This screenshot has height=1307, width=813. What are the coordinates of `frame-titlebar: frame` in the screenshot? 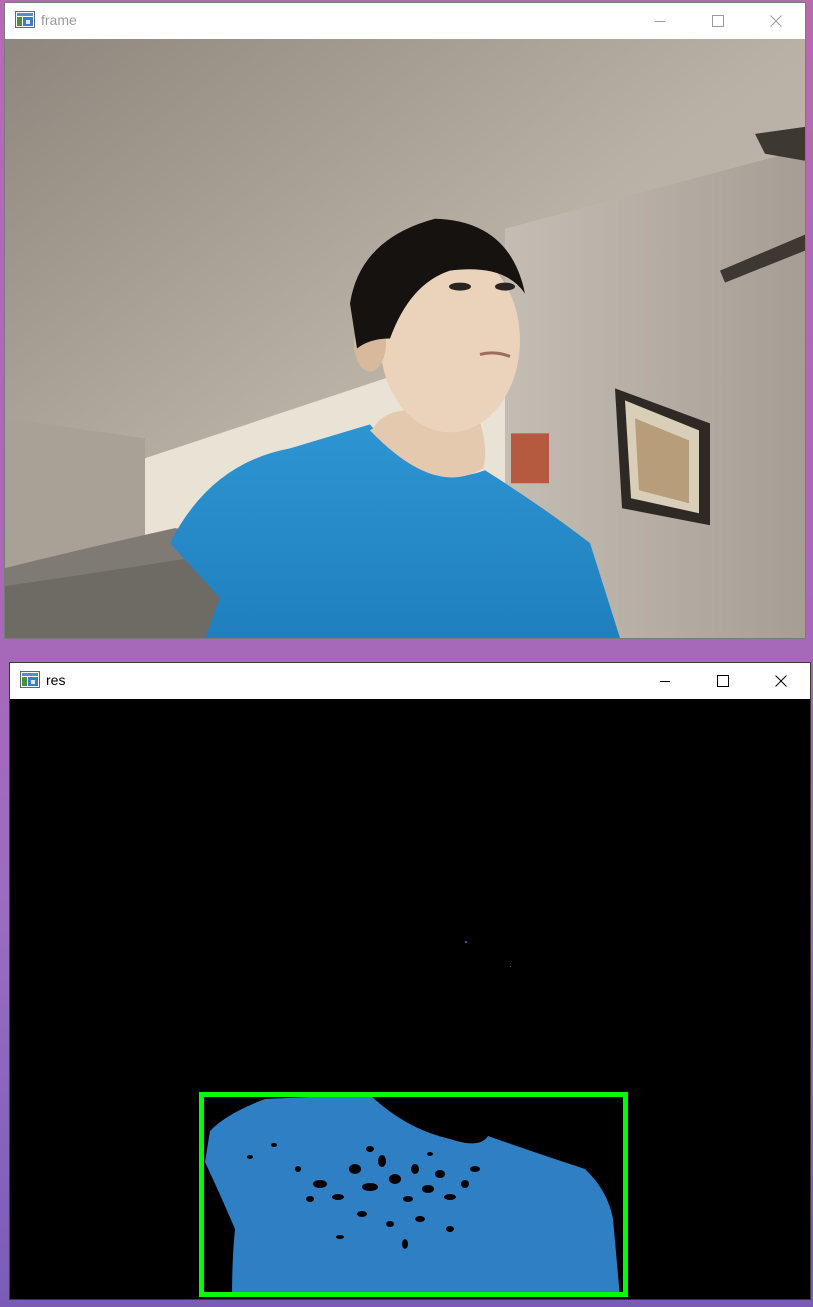 It's located at (405, 20).